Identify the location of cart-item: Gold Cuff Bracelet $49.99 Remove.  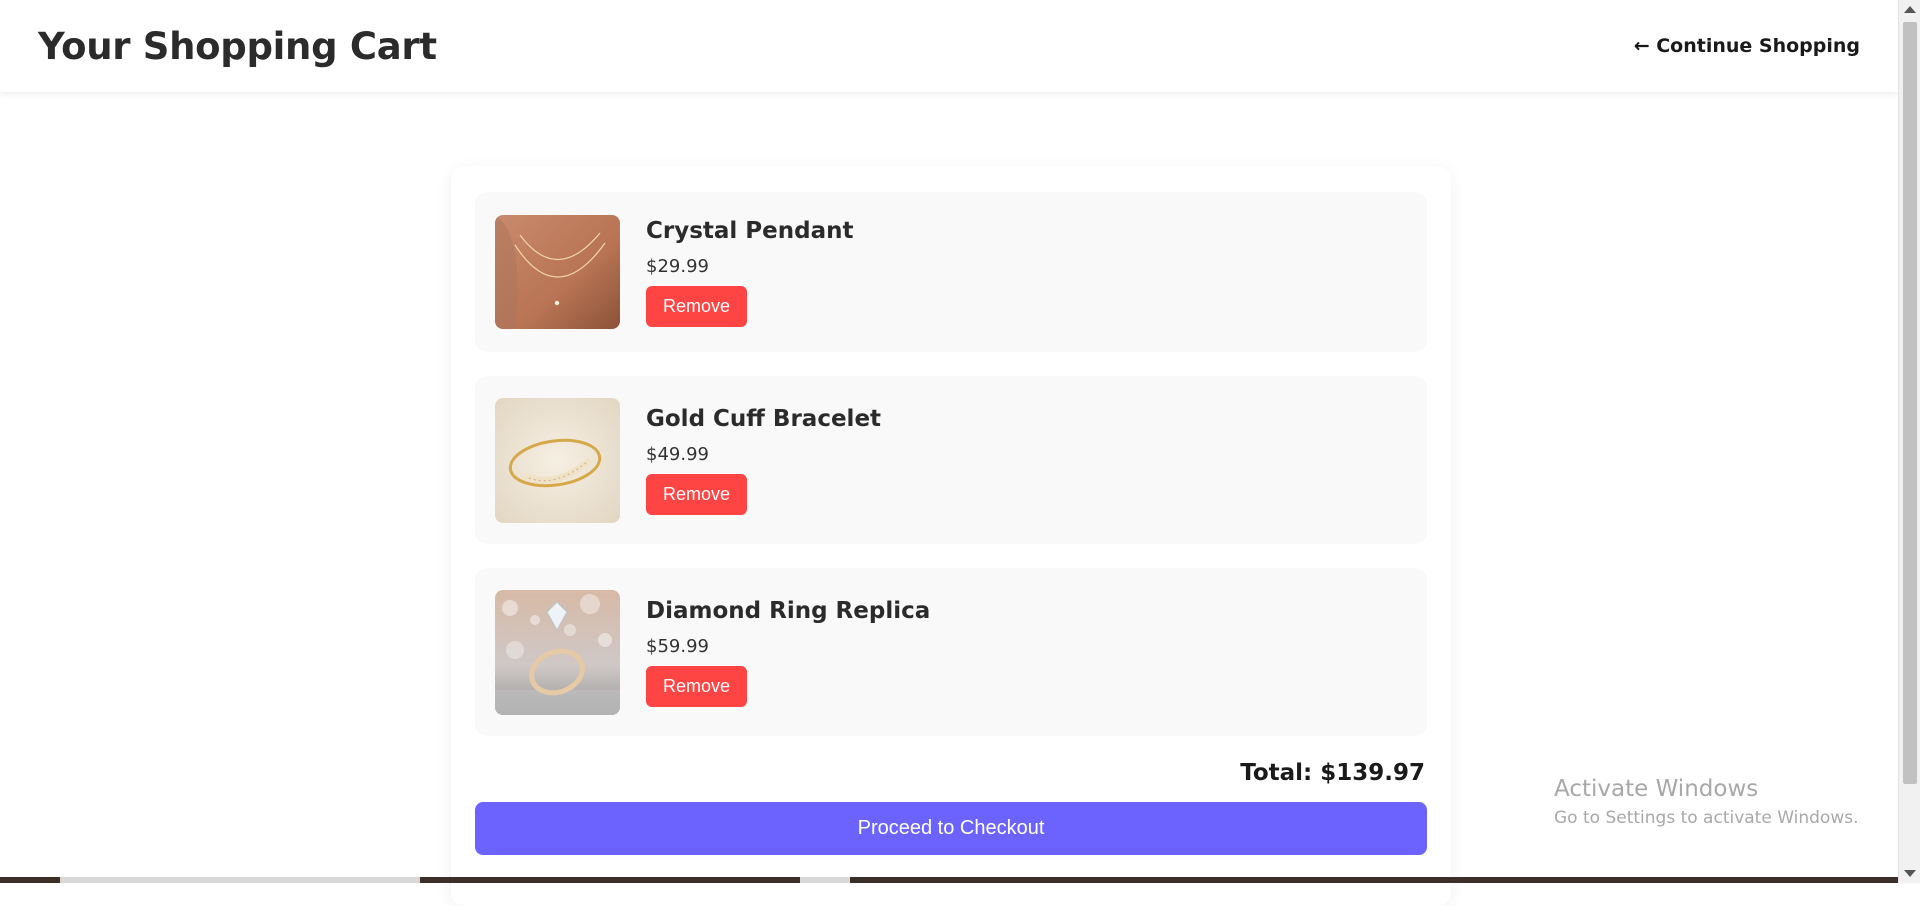
(951, 460).